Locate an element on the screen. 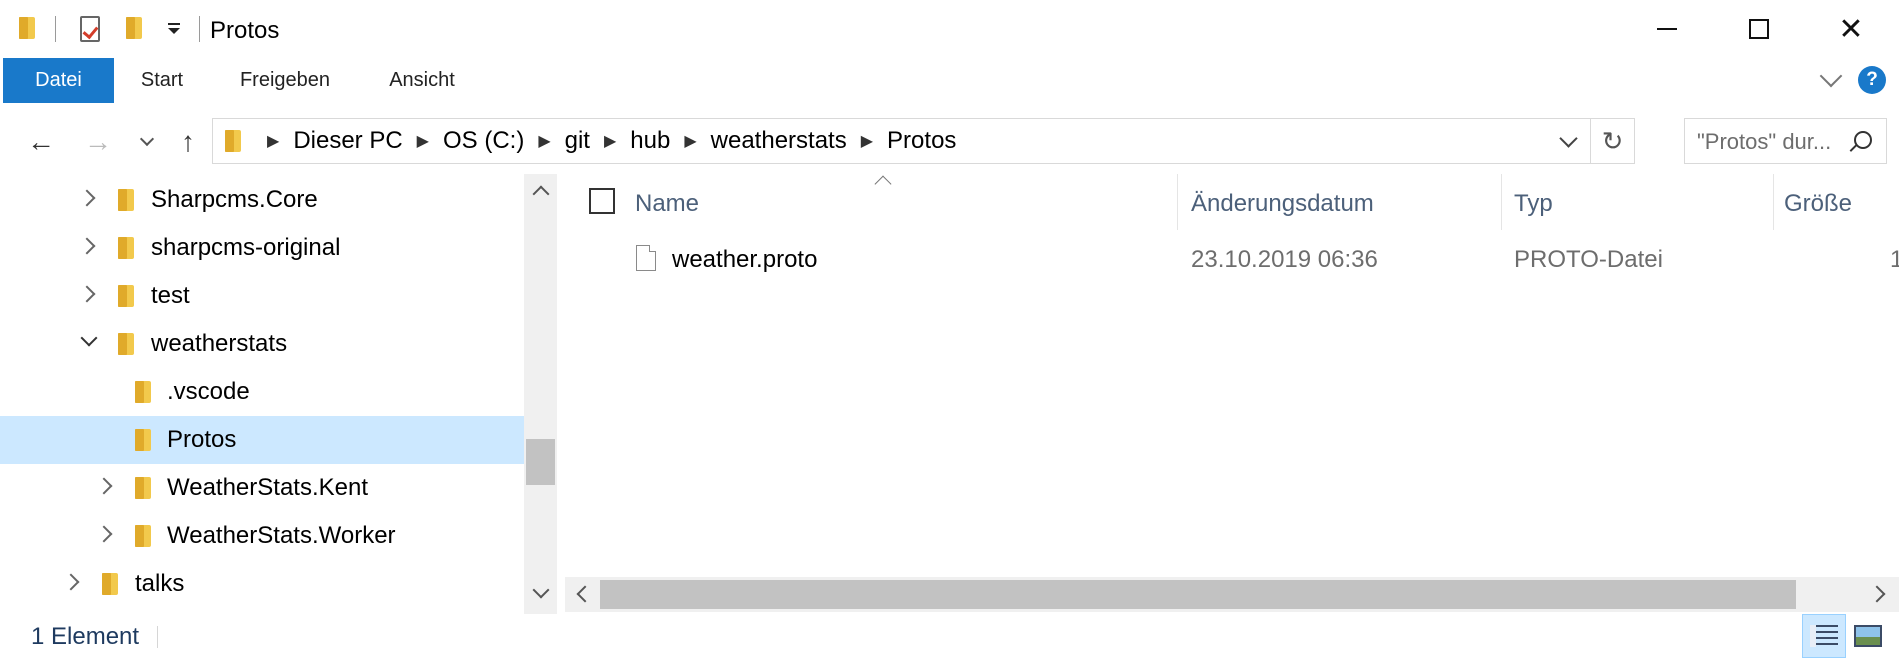 The height and width of the screenshot is (659, 1899). minimize-button is located at coordinates (1667, 29).